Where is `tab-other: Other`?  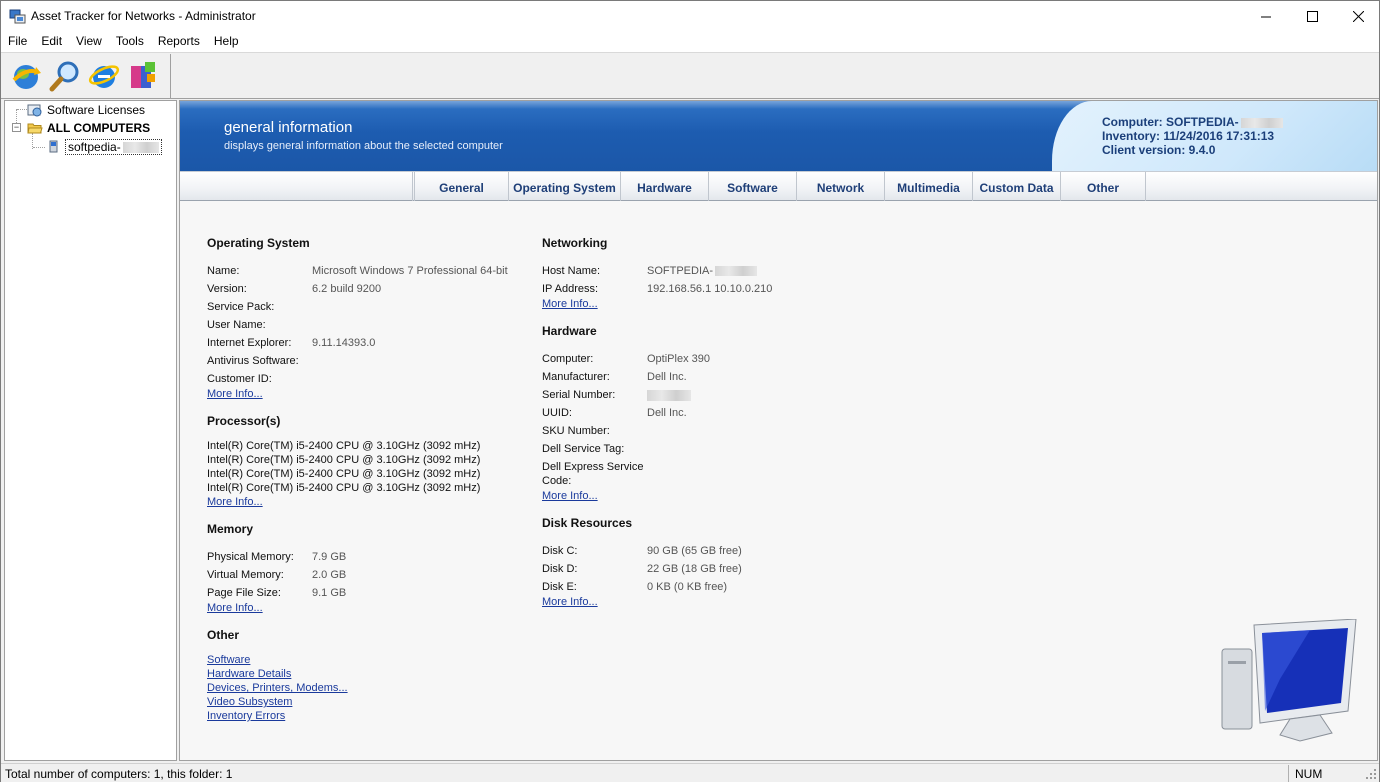
tab-other: Other is located at coordinates (1103, 186).